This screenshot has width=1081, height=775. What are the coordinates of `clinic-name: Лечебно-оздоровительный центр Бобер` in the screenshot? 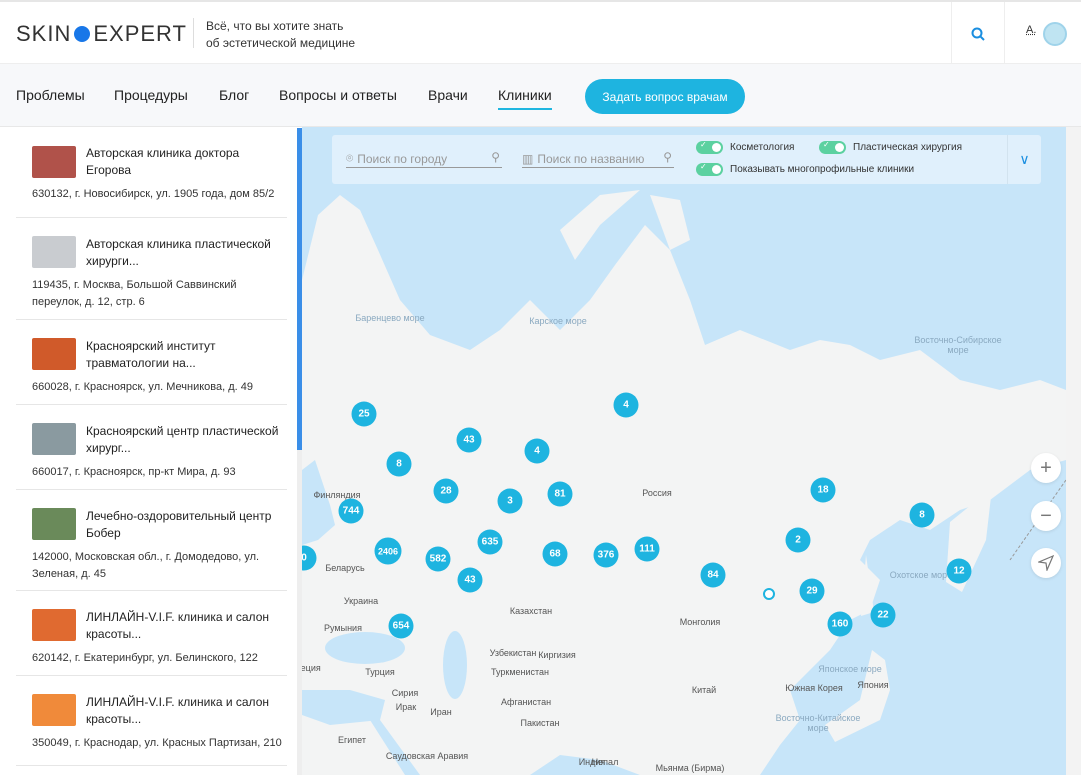 It's located at (186, 525).